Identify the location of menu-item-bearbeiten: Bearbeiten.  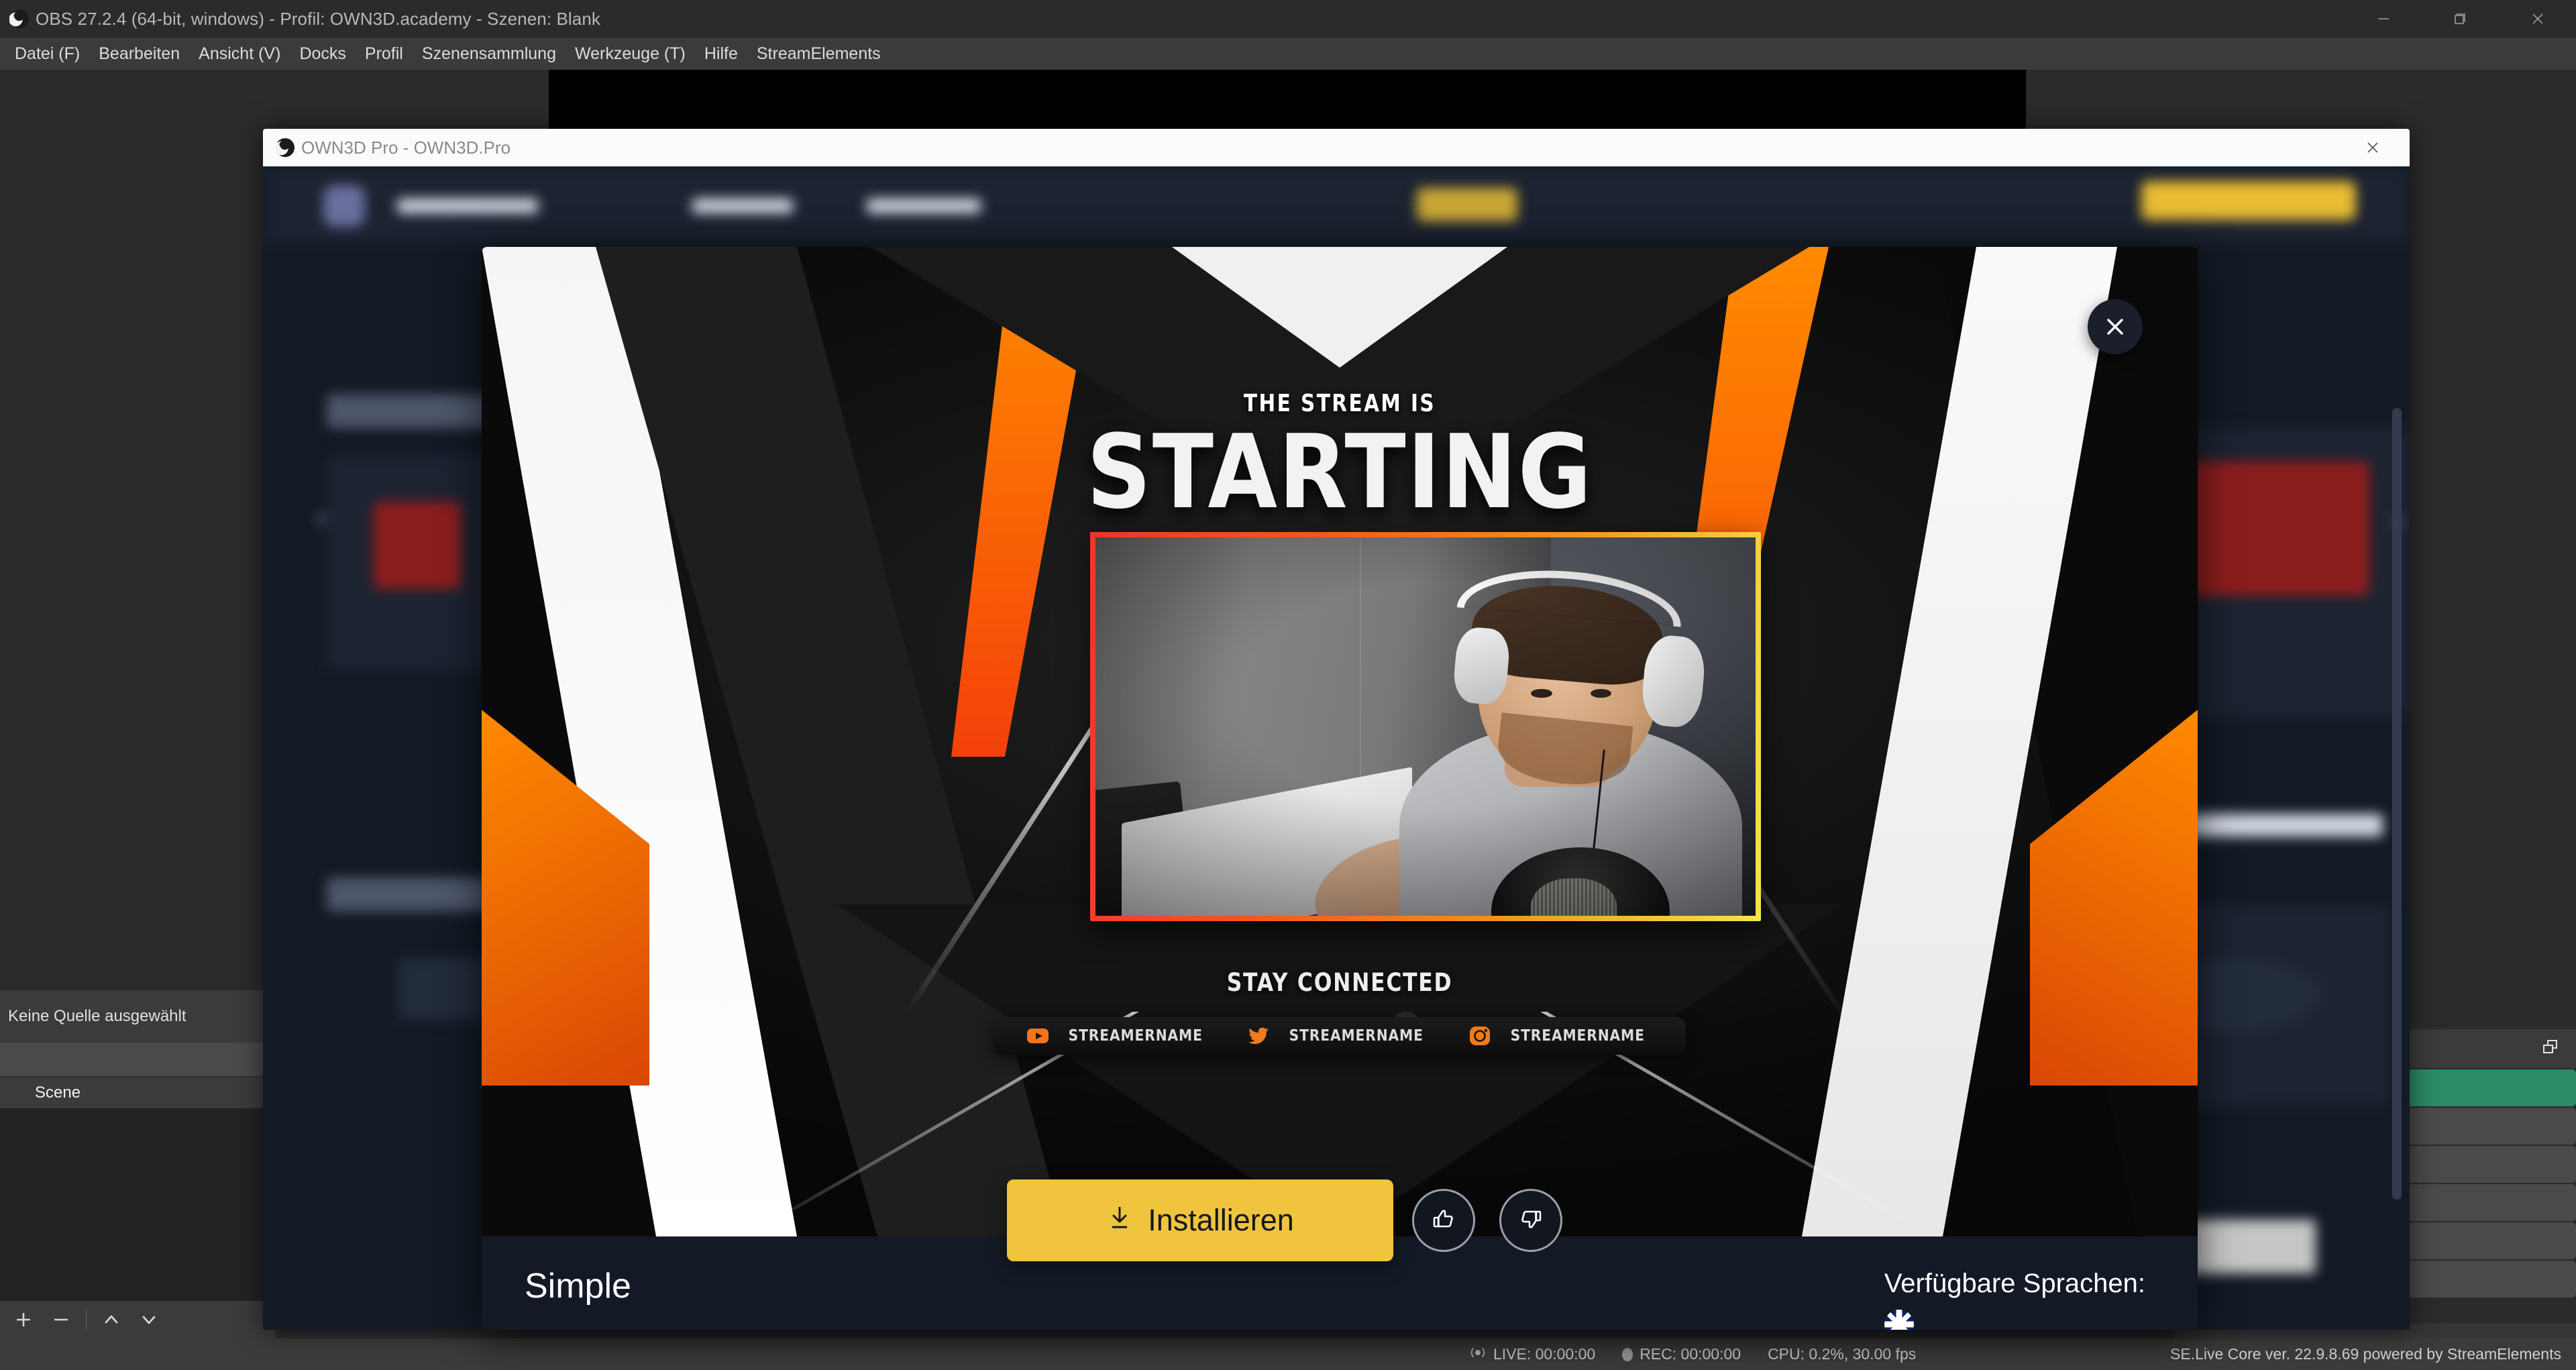
(139, 54).